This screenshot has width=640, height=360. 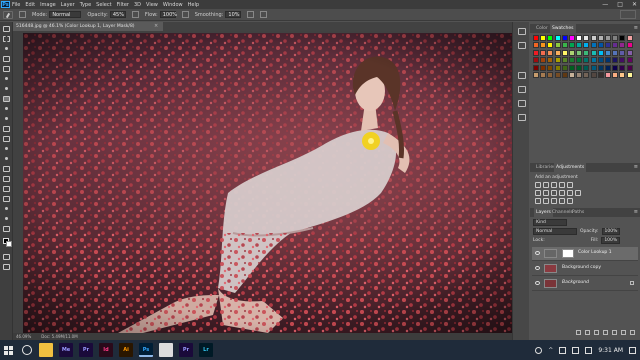 I want to click on brush-size-picker, so click(x=22, y=14).